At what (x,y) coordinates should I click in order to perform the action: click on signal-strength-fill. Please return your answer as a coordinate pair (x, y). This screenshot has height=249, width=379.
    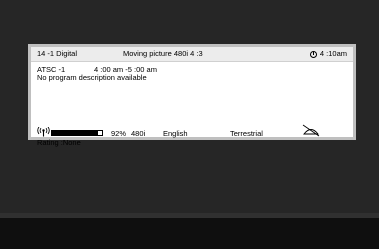
    Looking at the image, I should click on (75, 133).